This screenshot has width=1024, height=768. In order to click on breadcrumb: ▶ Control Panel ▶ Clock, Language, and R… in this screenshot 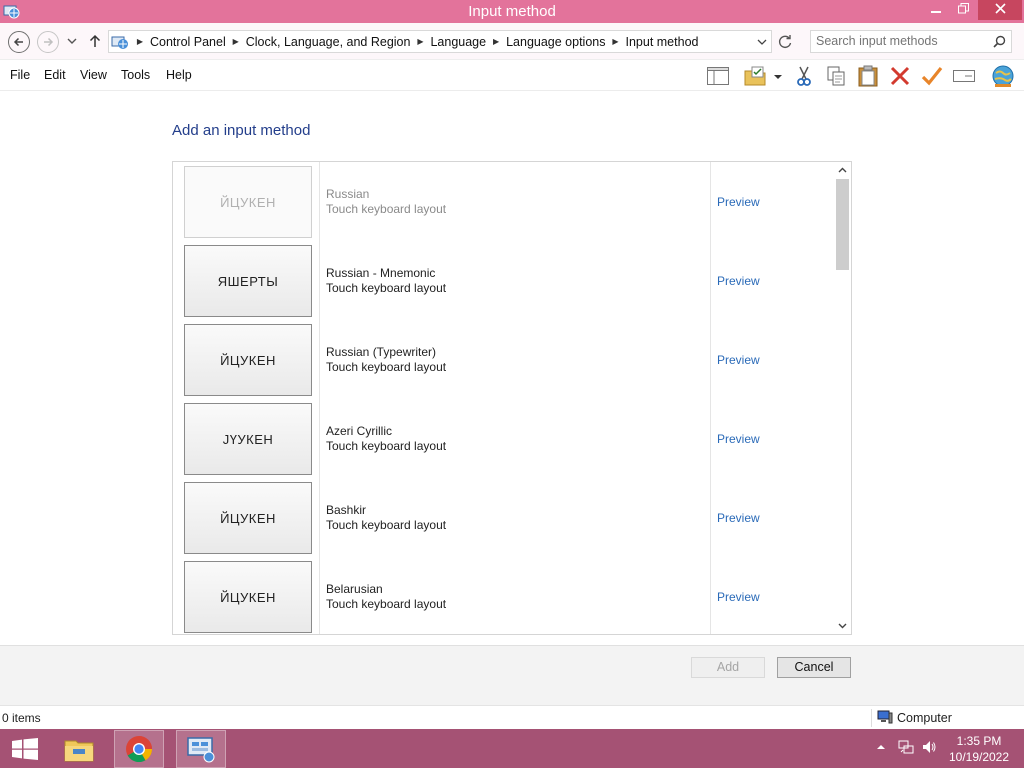, I will do `click(417, 41)`.